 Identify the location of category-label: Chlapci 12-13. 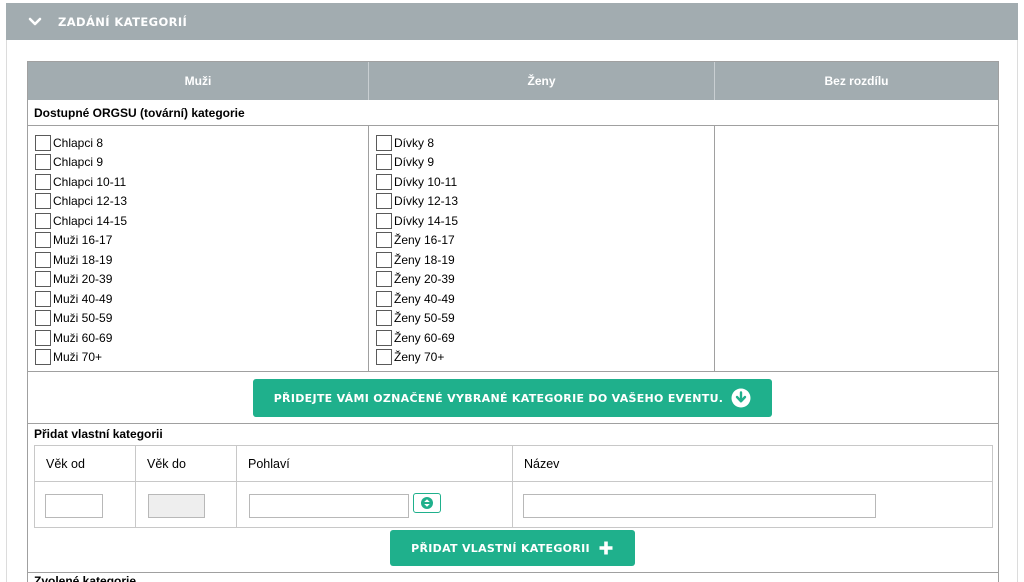
(90, 201).